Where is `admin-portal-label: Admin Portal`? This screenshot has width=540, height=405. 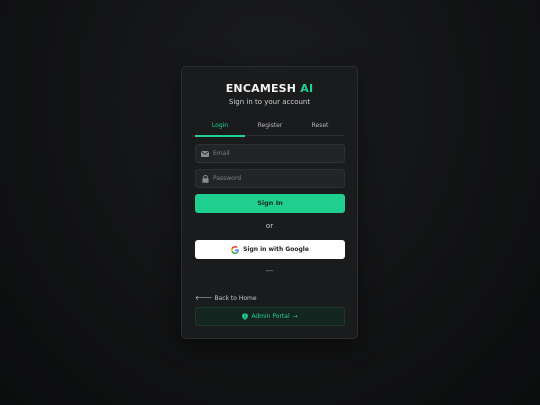
admin-portal-label: Admin Portal is located at coordinates (270, 316).